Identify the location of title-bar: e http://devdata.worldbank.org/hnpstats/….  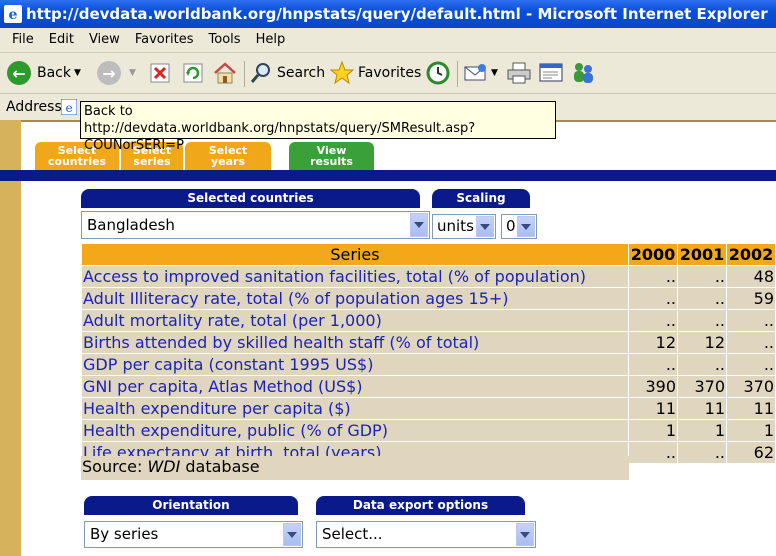
(388, 14).